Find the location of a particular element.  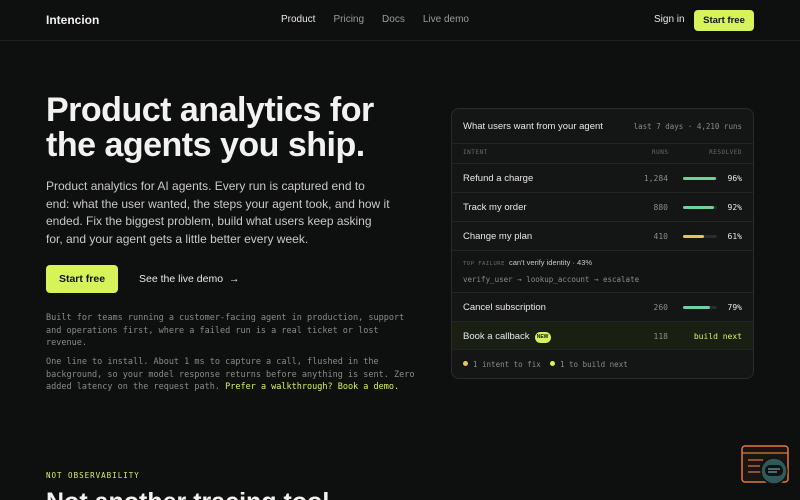

failure-summary: TOP FAILURE can't verify identity · 43% is located at coordinates (527, 262).